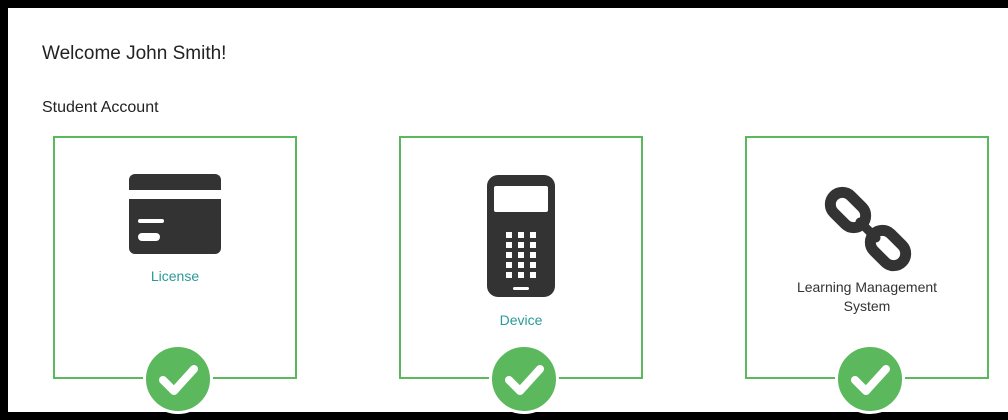  I want to click on calculator-icon, so click(521, 236).